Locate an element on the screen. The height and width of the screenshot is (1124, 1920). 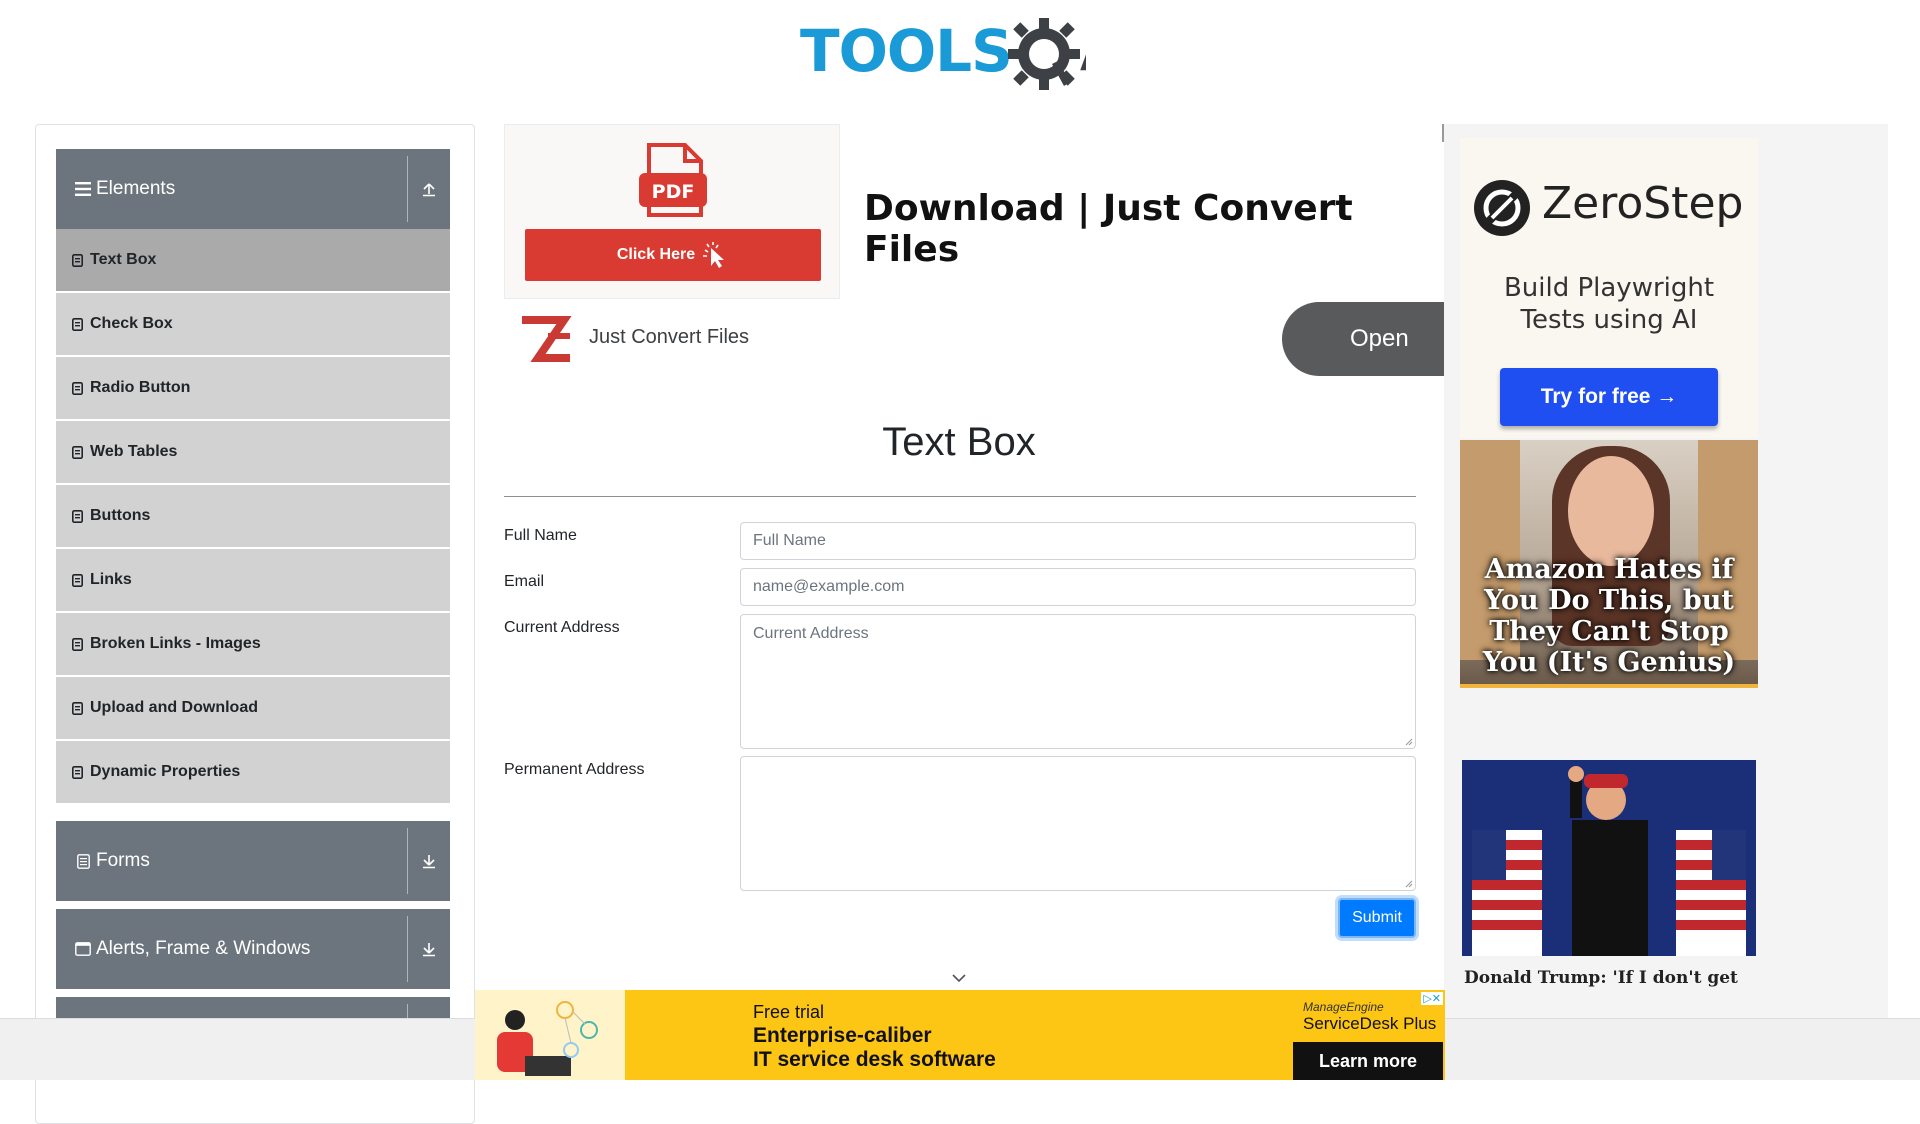
news-photo is located at coordinates (1609, 858).